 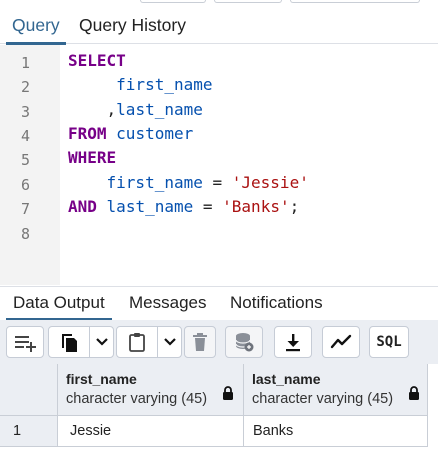 What do you see at coordinates (270, 182) in the screenshot?
I see `sql-string: 'Jessie'` at bounding box center [270, 182].